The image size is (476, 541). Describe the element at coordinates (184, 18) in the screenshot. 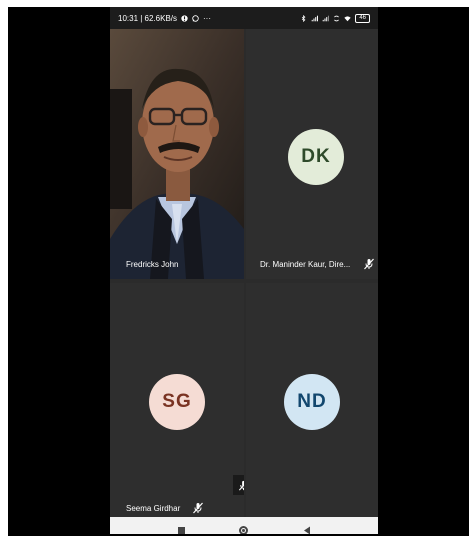

I see `notification-icon` at that location.